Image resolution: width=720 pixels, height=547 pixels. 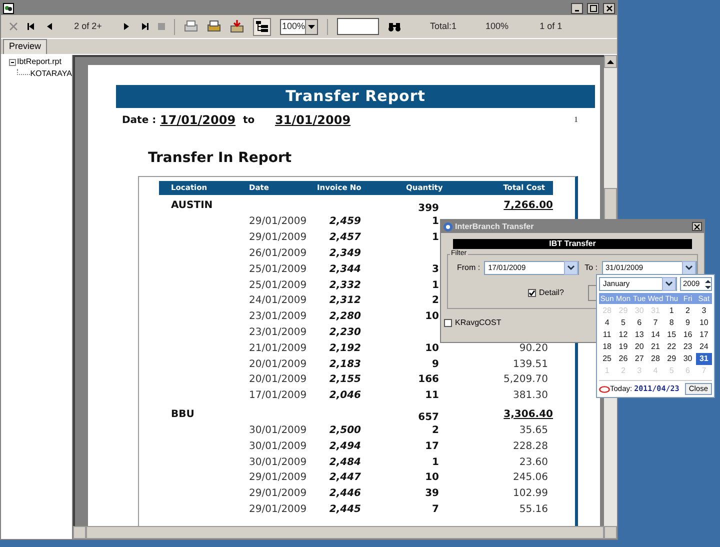 I want to click on binoculars-icon, so click(x=394, y=27).